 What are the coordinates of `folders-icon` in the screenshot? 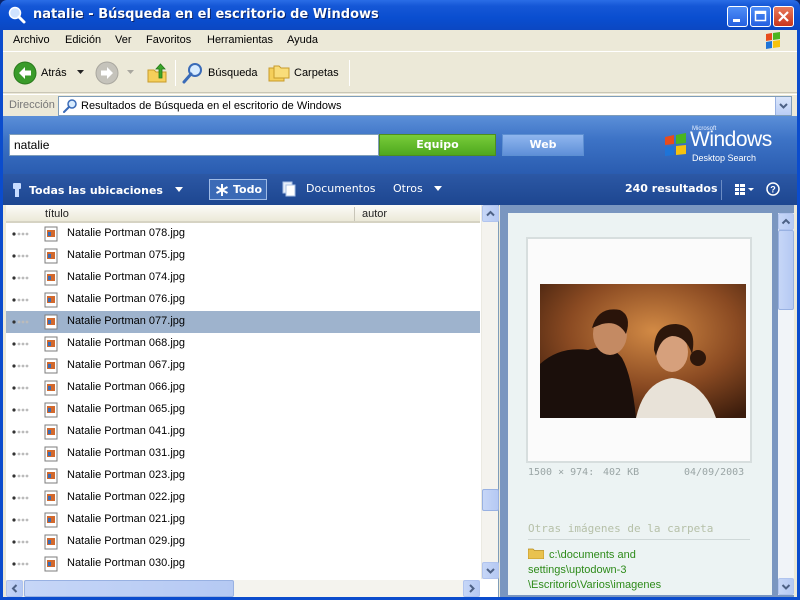 It's located at (279, 73).